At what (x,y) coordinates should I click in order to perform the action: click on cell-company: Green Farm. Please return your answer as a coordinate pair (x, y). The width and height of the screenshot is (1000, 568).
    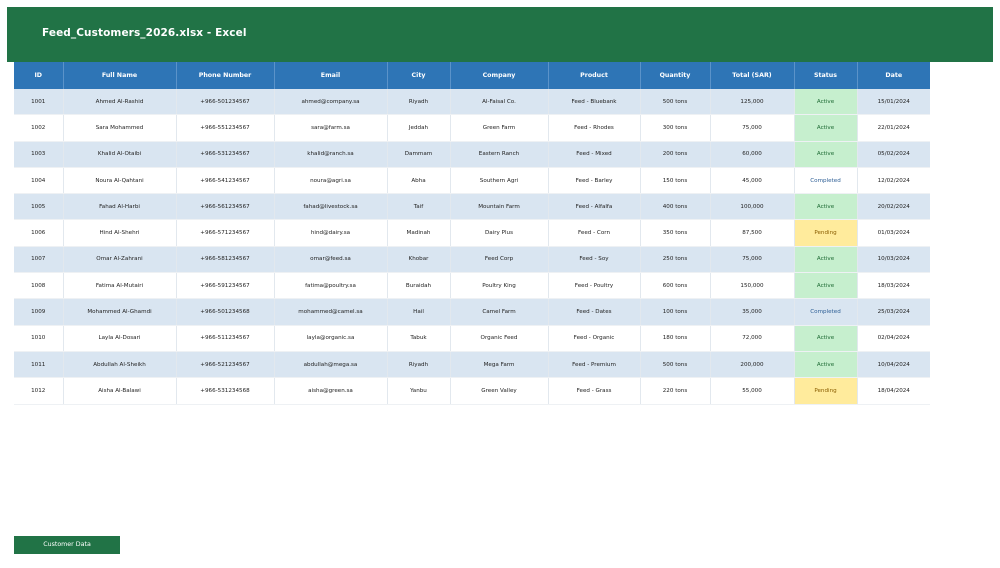
    Looking at the image, I should click on (499, 128).